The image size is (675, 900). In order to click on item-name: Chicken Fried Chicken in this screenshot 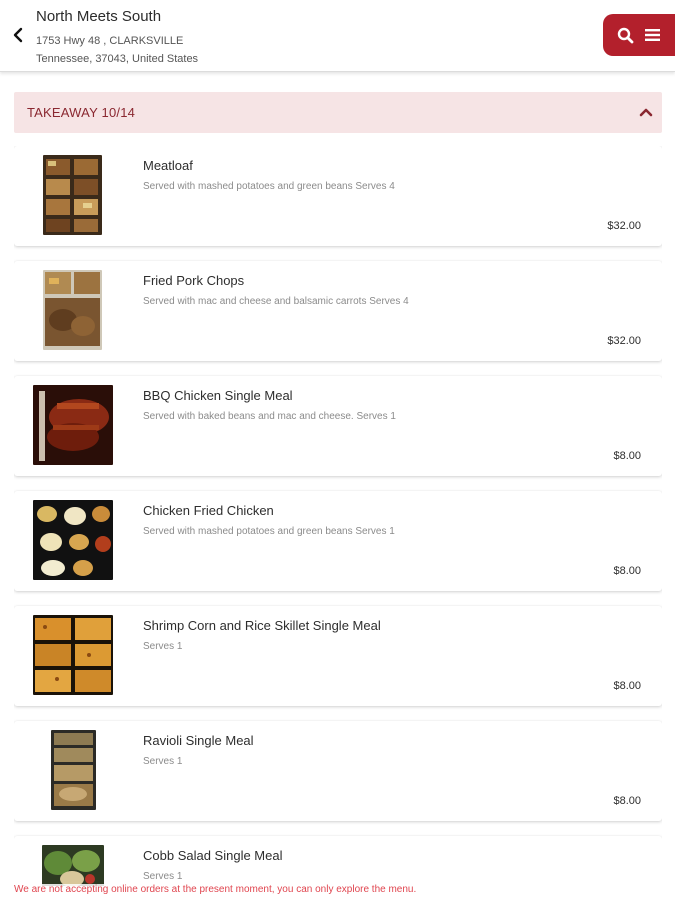, I will do `click(208, 510)`.